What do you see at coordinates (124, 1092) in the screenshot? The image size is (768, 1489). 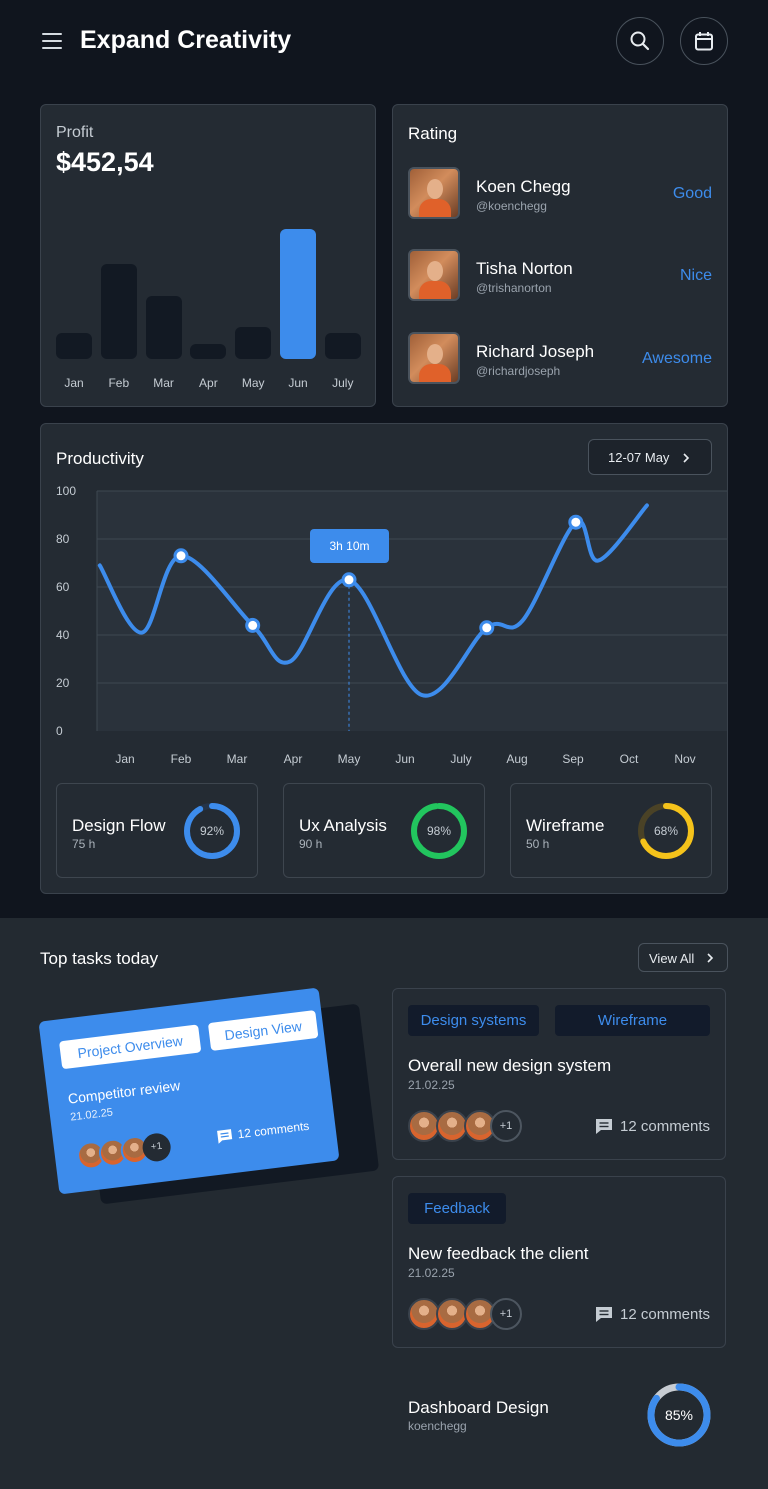 I see `featured-title: Competitor review` at bounding box center [124, 1092].